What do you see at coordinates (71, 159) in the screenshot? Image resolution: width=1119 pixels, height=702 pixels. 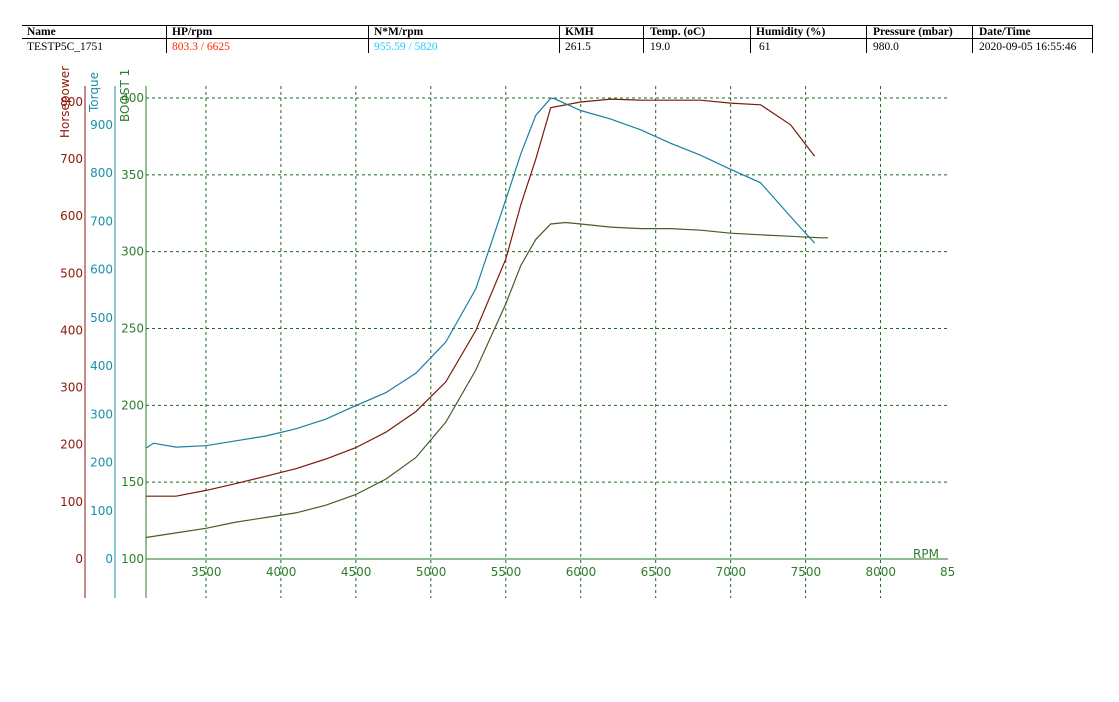 I see `hp-tick-label: 700` at bounding box center [71, 159].